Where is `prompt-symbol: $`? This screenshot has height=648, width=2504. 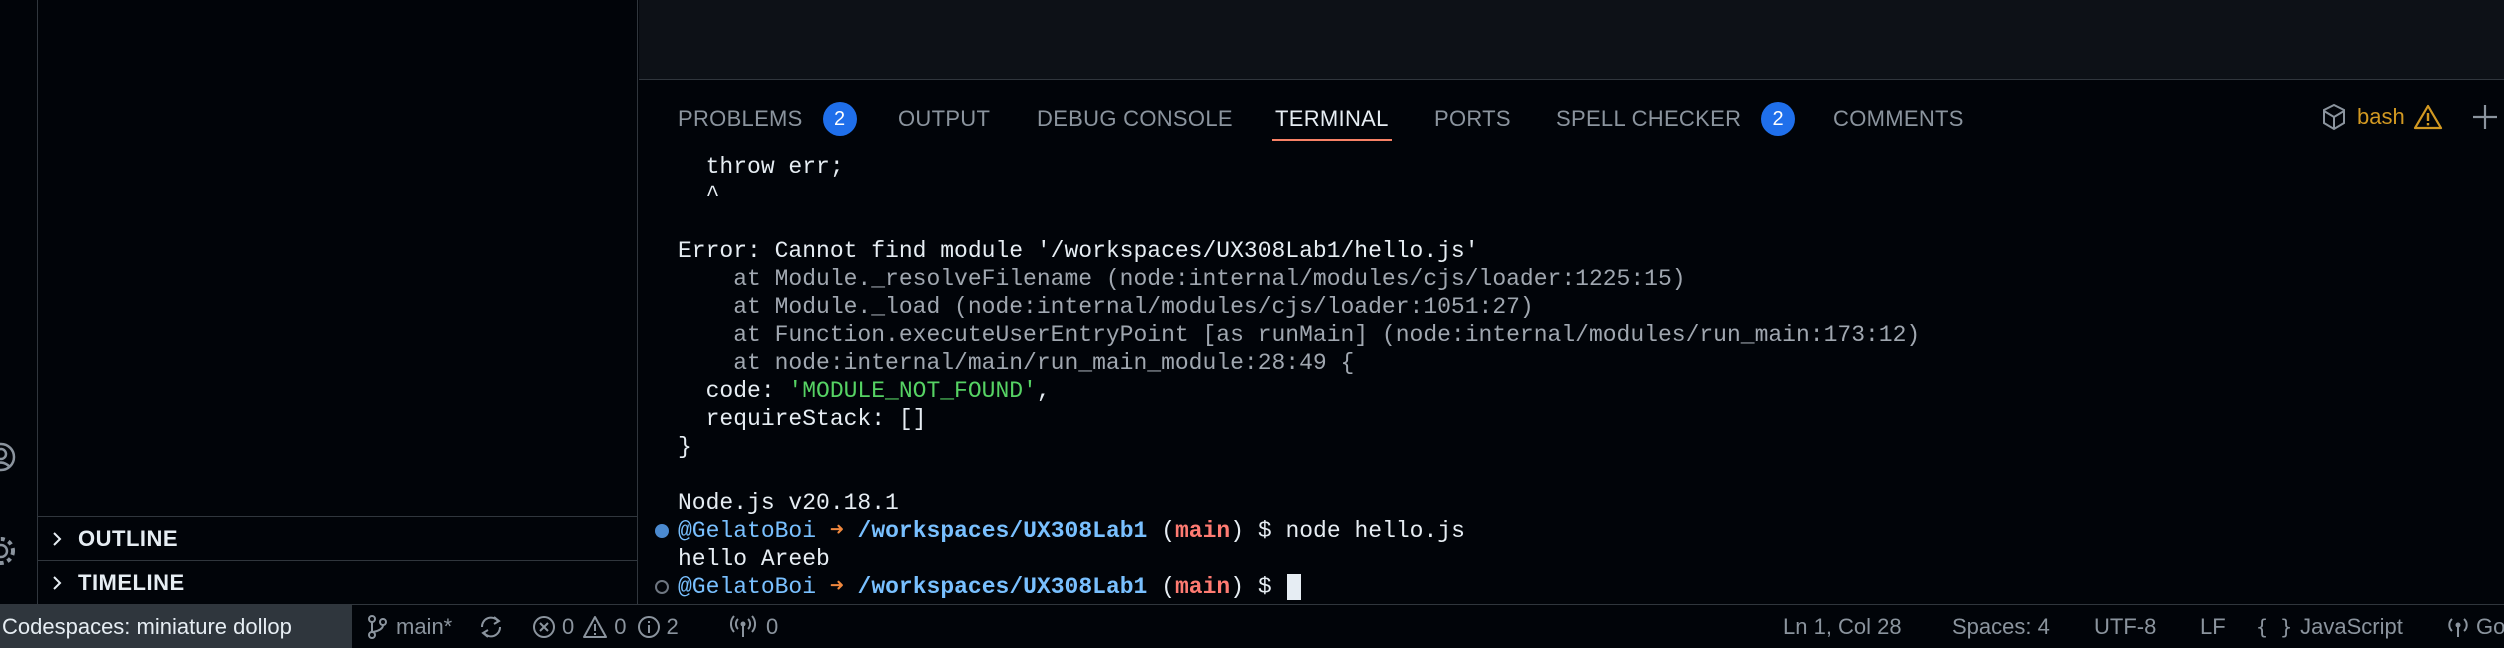
prompt-symbol: $ is located at coordinates (1264, 587).